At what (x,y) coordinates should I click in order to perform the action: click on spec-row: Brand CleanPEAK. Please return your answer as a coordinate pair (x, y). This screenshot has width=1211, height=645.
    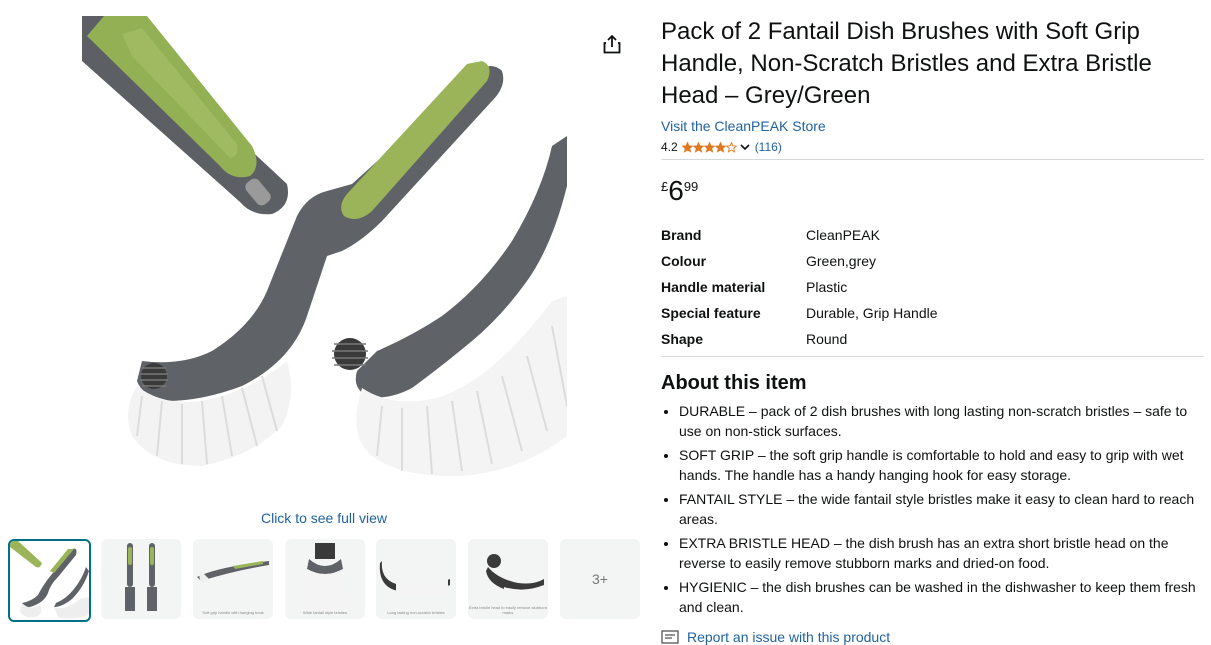
    Looking at the image, I should click on (799, 235).